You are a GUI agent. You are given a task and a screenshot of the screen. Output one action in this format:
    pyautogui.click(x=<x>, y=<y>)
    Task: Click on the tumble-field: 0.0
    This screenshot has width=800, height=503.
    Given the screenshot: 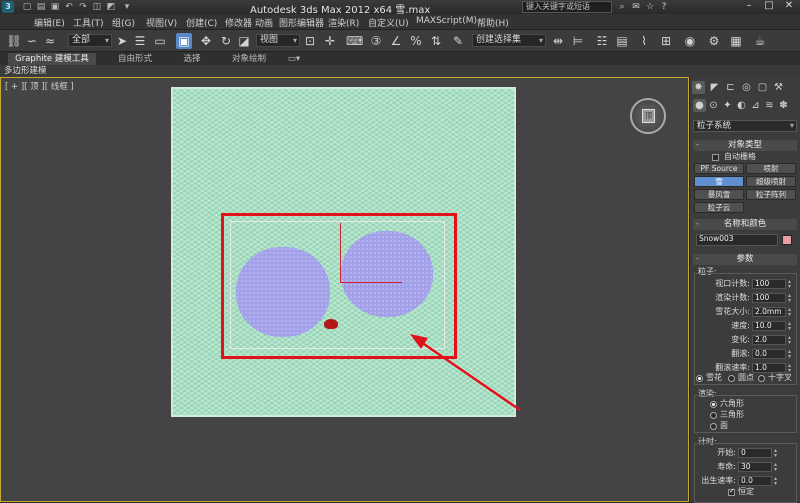 What is the action you would take?
    pyautogui.click(x=769, y=354)
    